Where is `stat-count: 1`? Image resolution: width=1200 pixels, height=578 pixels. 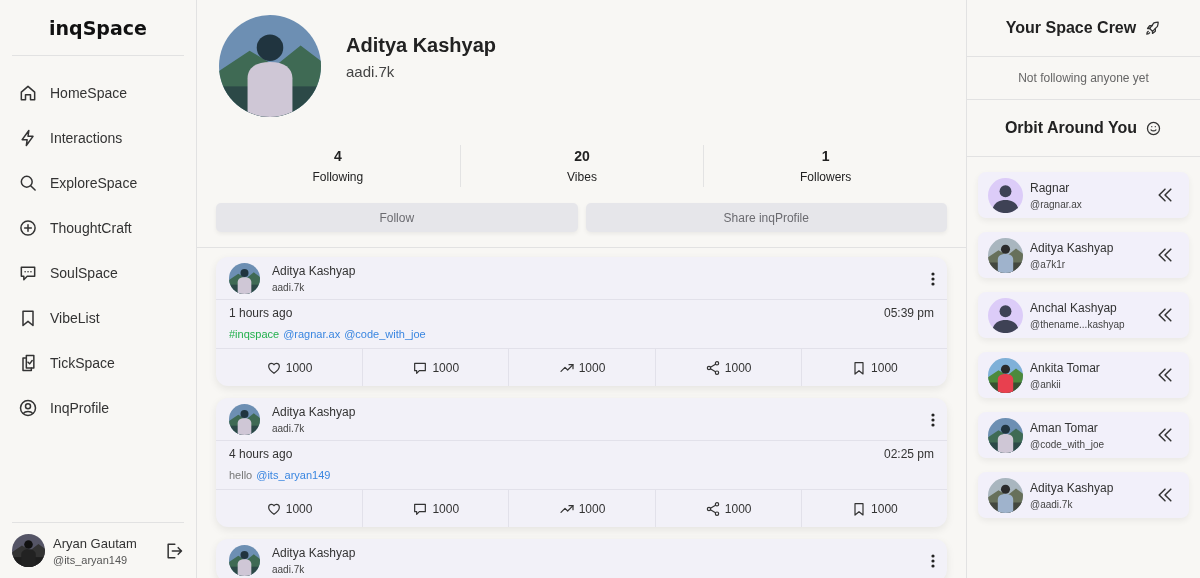 stat-count: 1 is located at coordinates (825, 156).